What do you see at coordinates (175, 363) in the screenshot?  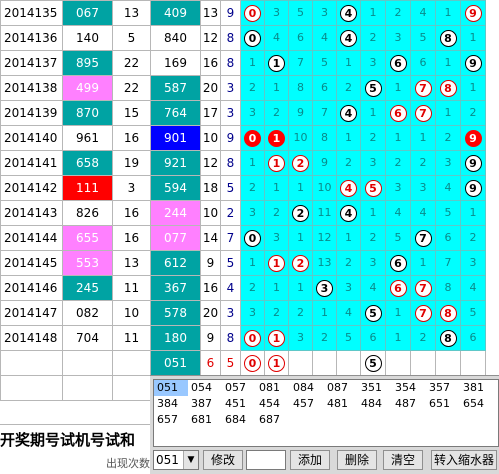 I see `test-number-cell: 051` at bounding box center [175, 363].